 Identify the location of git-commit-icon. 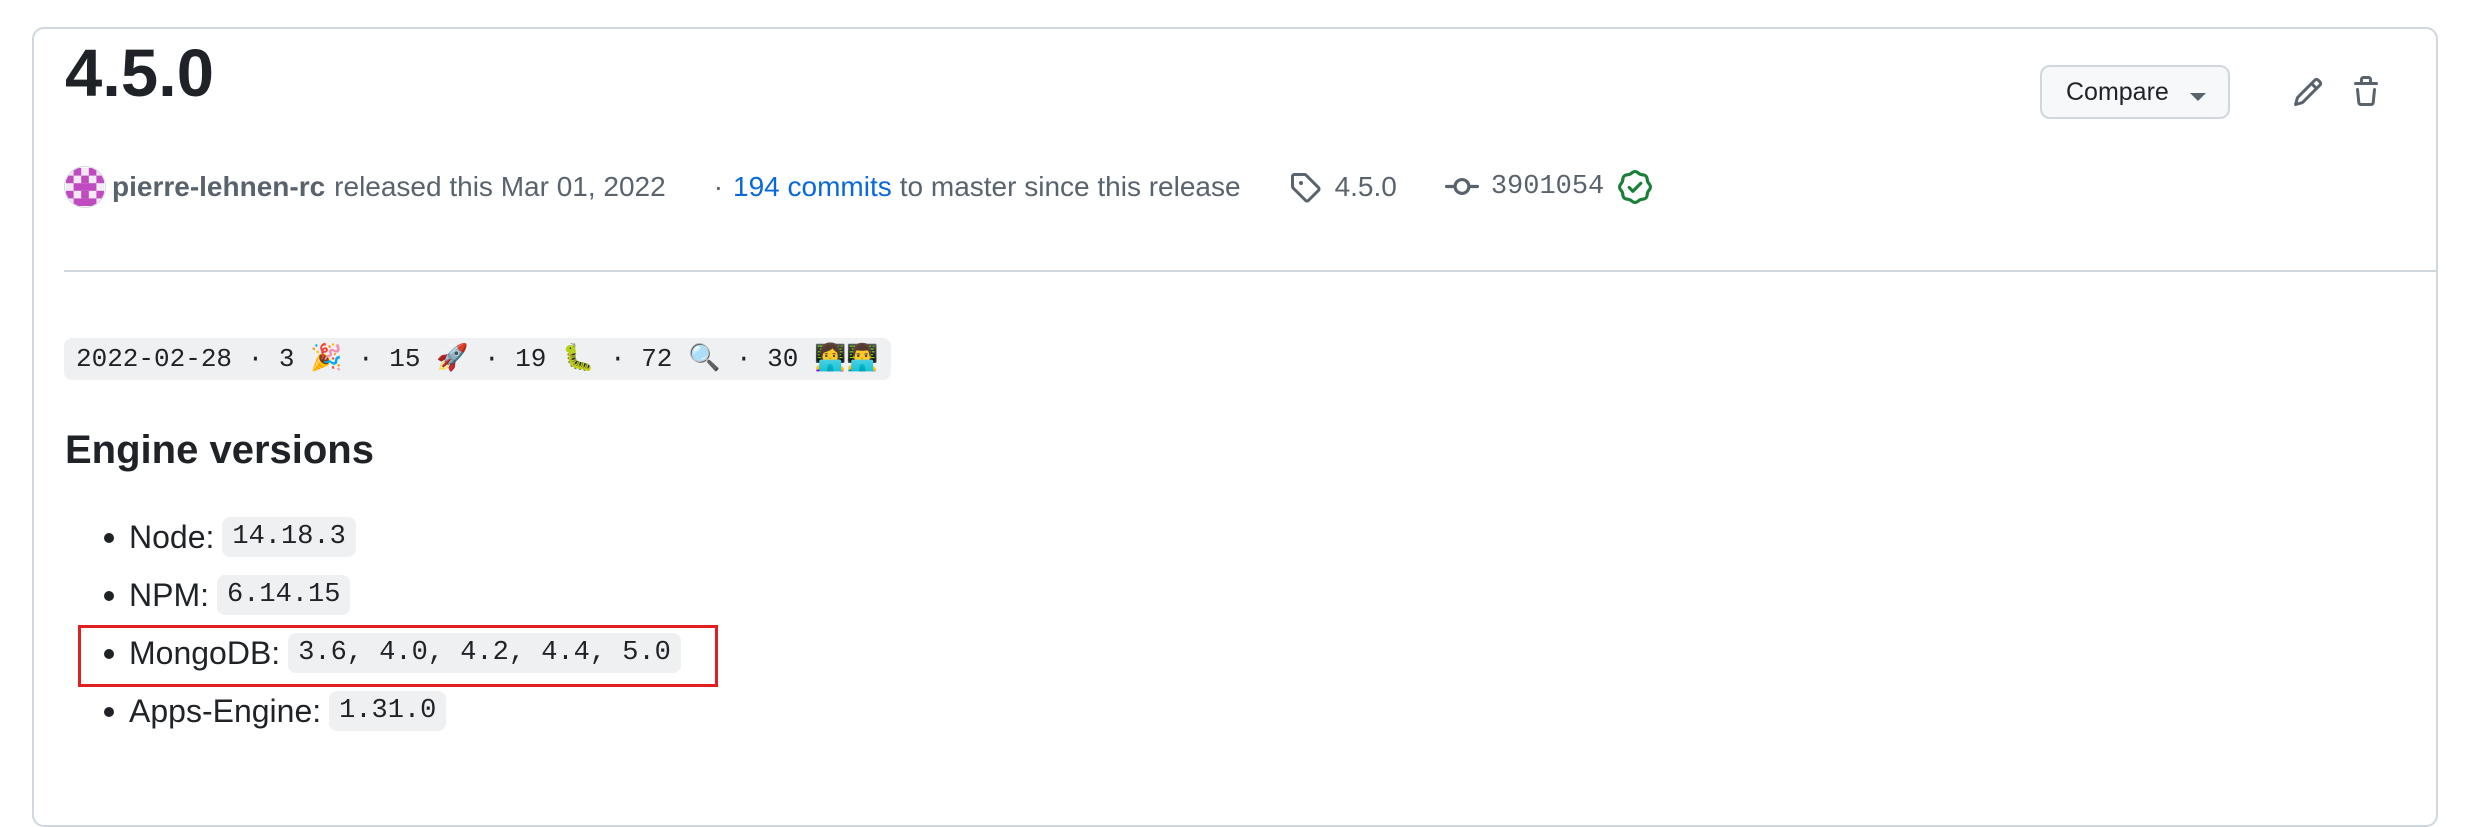
(1461, 186).